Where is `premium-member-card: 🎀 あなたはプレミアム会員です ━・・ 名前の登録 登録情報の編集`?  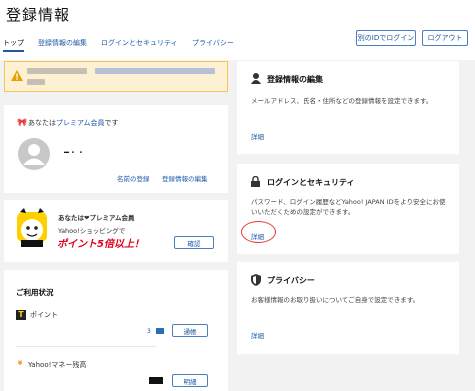
premium-member-card: 🎀 あなたはプレミアム会員です ━・・ 名前の登録 登録情報の編集 is located at coordinates (116, 149).